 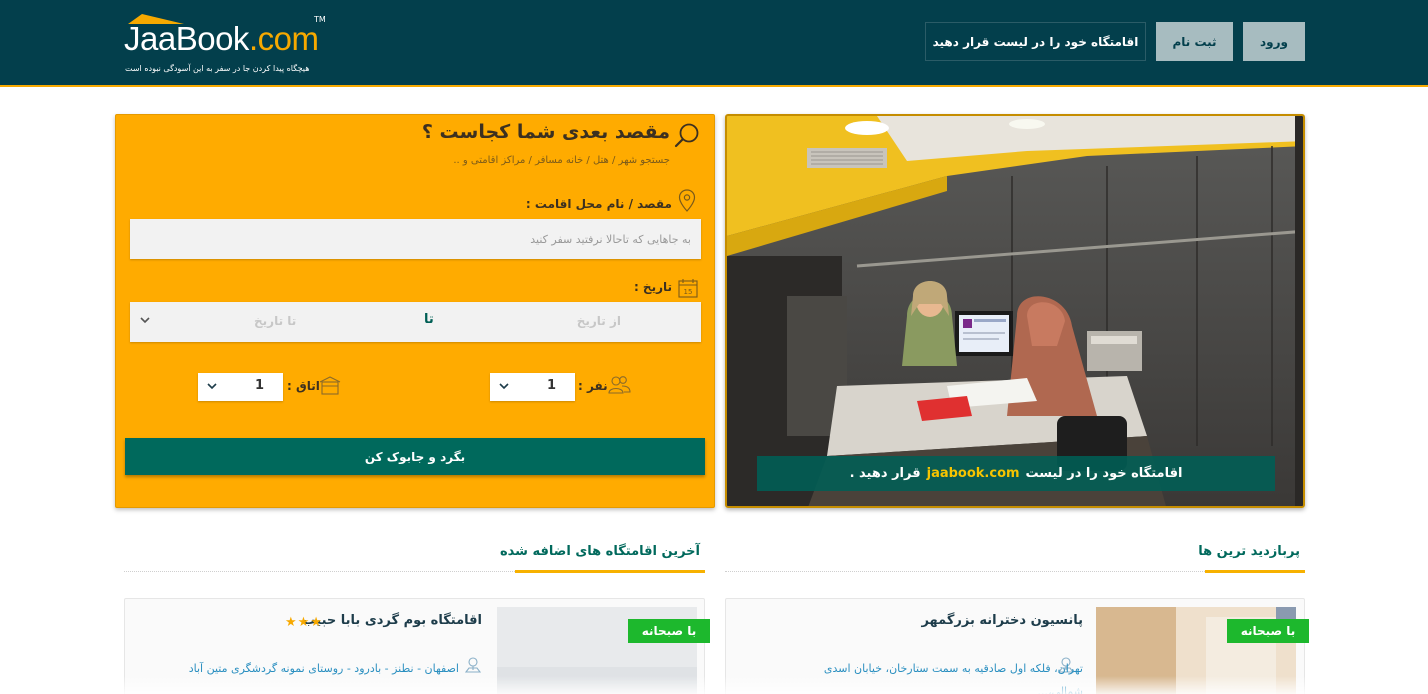 I want to click on rating-stars: ★★★, so click(x=304, y=622).